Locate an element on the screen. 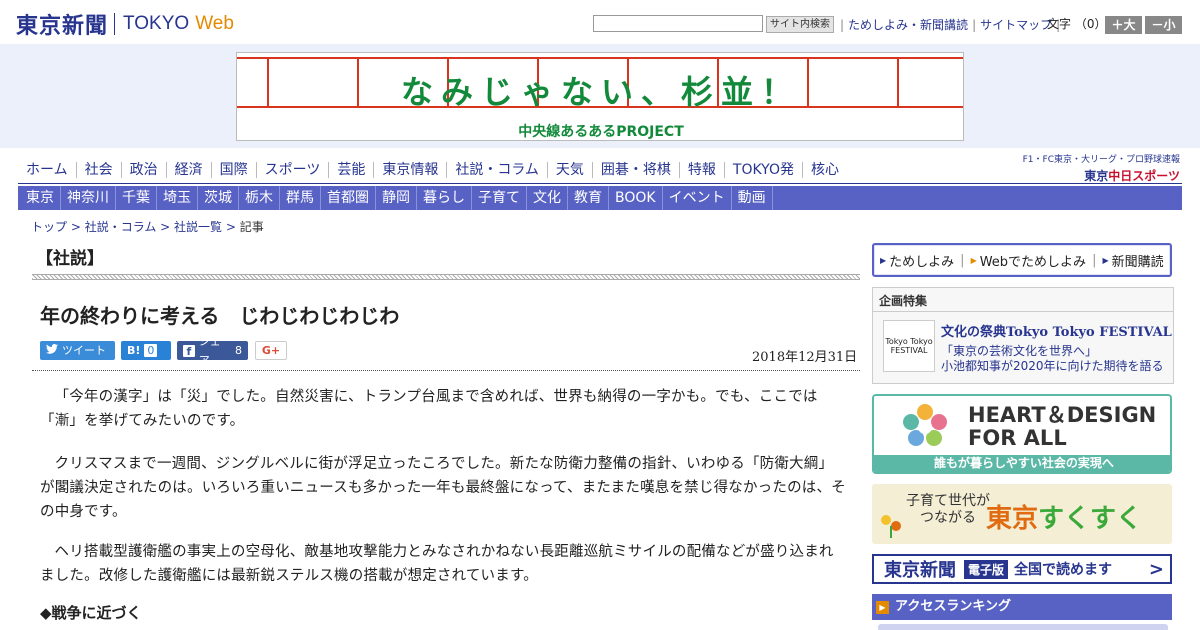 The width and height of the screenshot is (1200, 630). nav-politics: 政治 is located at coordinates (143, 170).